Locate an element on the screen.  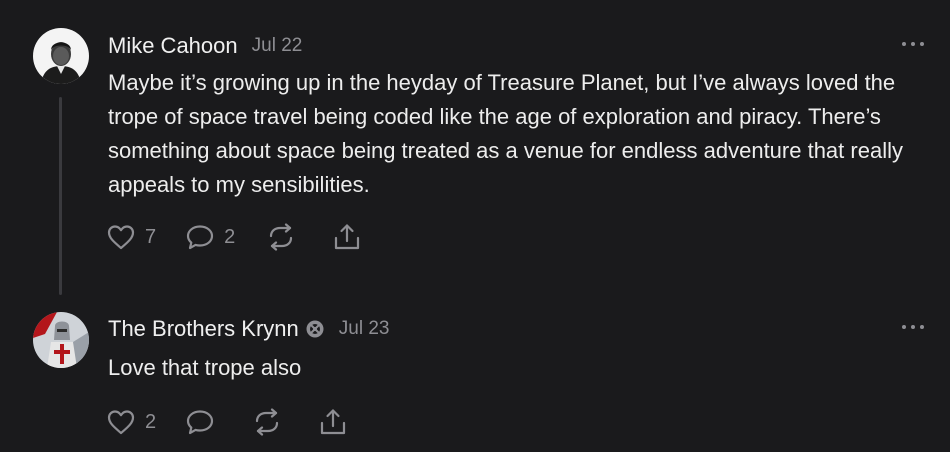
restack-icon is located at coordinates (267, 422).